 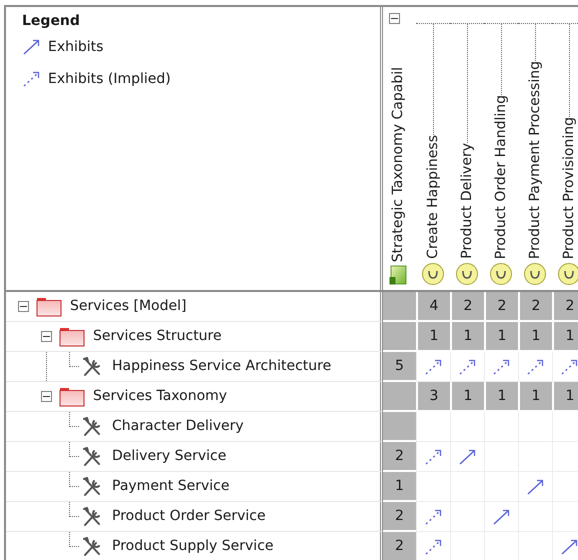 What do you see at coordinates (535, 159) in the screenshot?
I see `column-header: Product Payment Processing` at bounding box center [535, 159].